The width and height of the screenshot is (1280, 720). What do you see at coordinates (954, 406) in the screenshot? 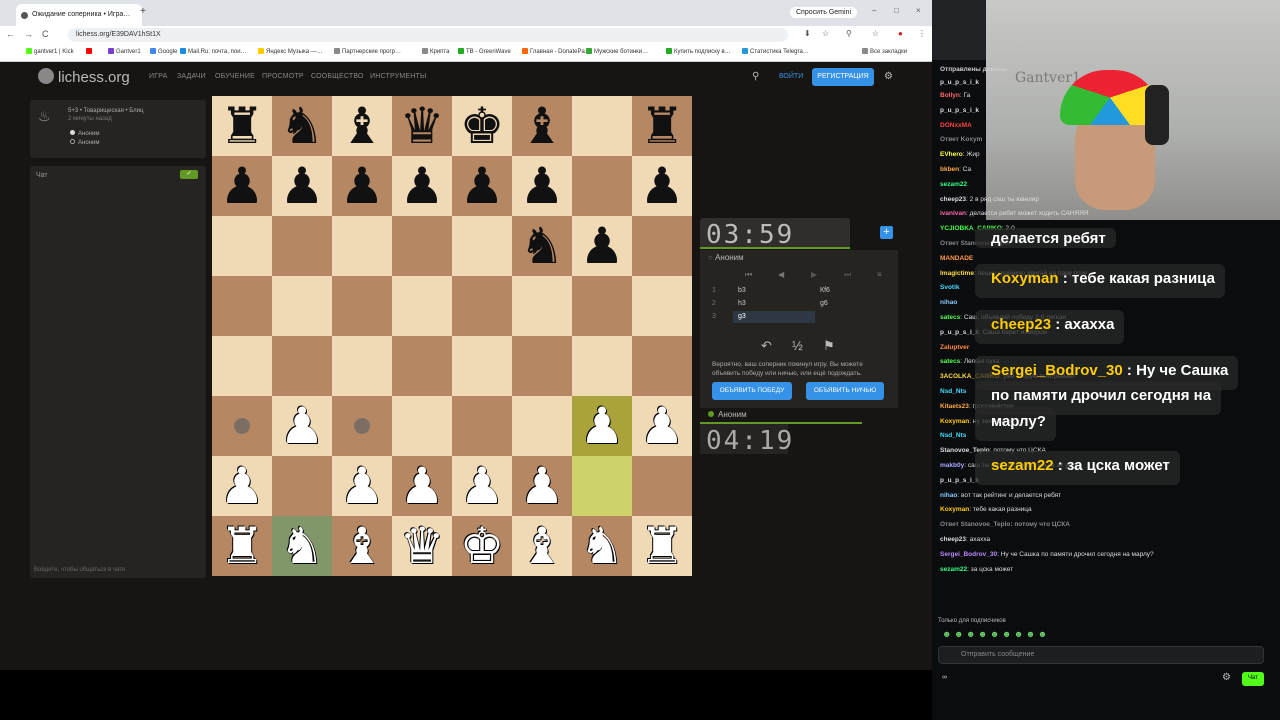
I see `chat-username: Kitaets23` at bounding box center [954, 406].